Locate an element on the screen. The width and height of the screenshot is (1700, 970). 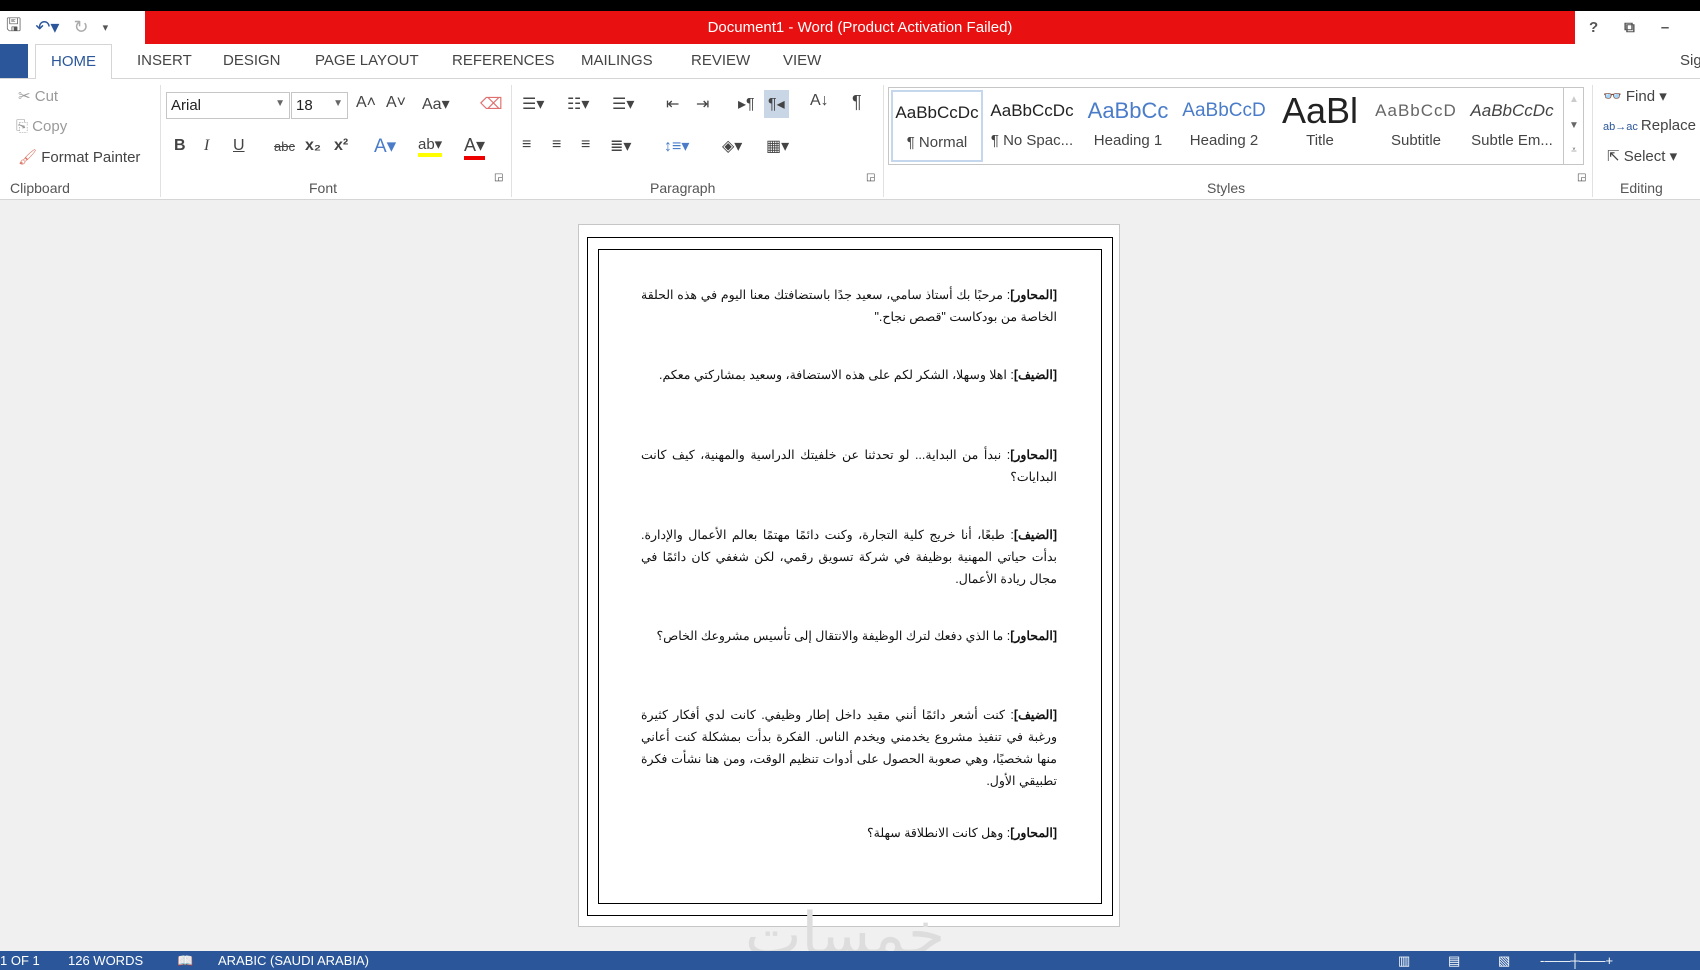
font-size-combo: 18 ▼ is located at coordinates (319, 105).